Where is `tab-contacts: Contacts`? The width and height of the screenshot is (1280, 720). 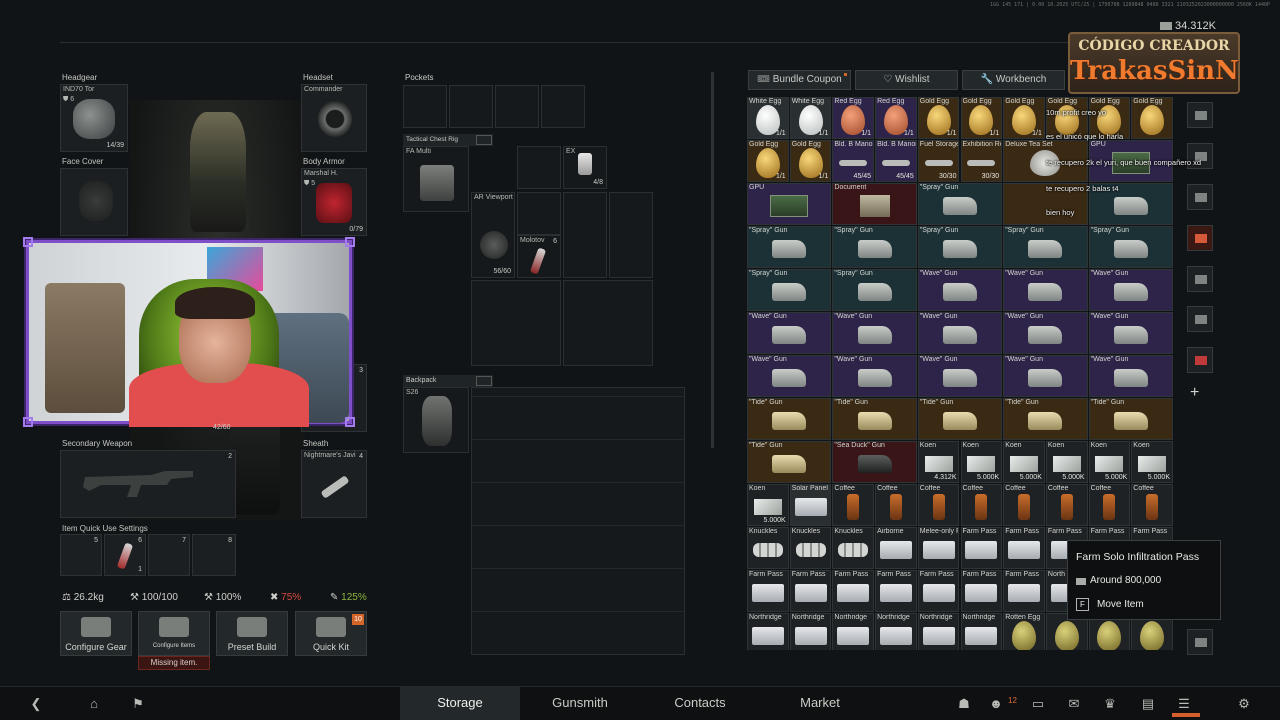 tab-contacts: Contacts is located at coordinates (700, 703).